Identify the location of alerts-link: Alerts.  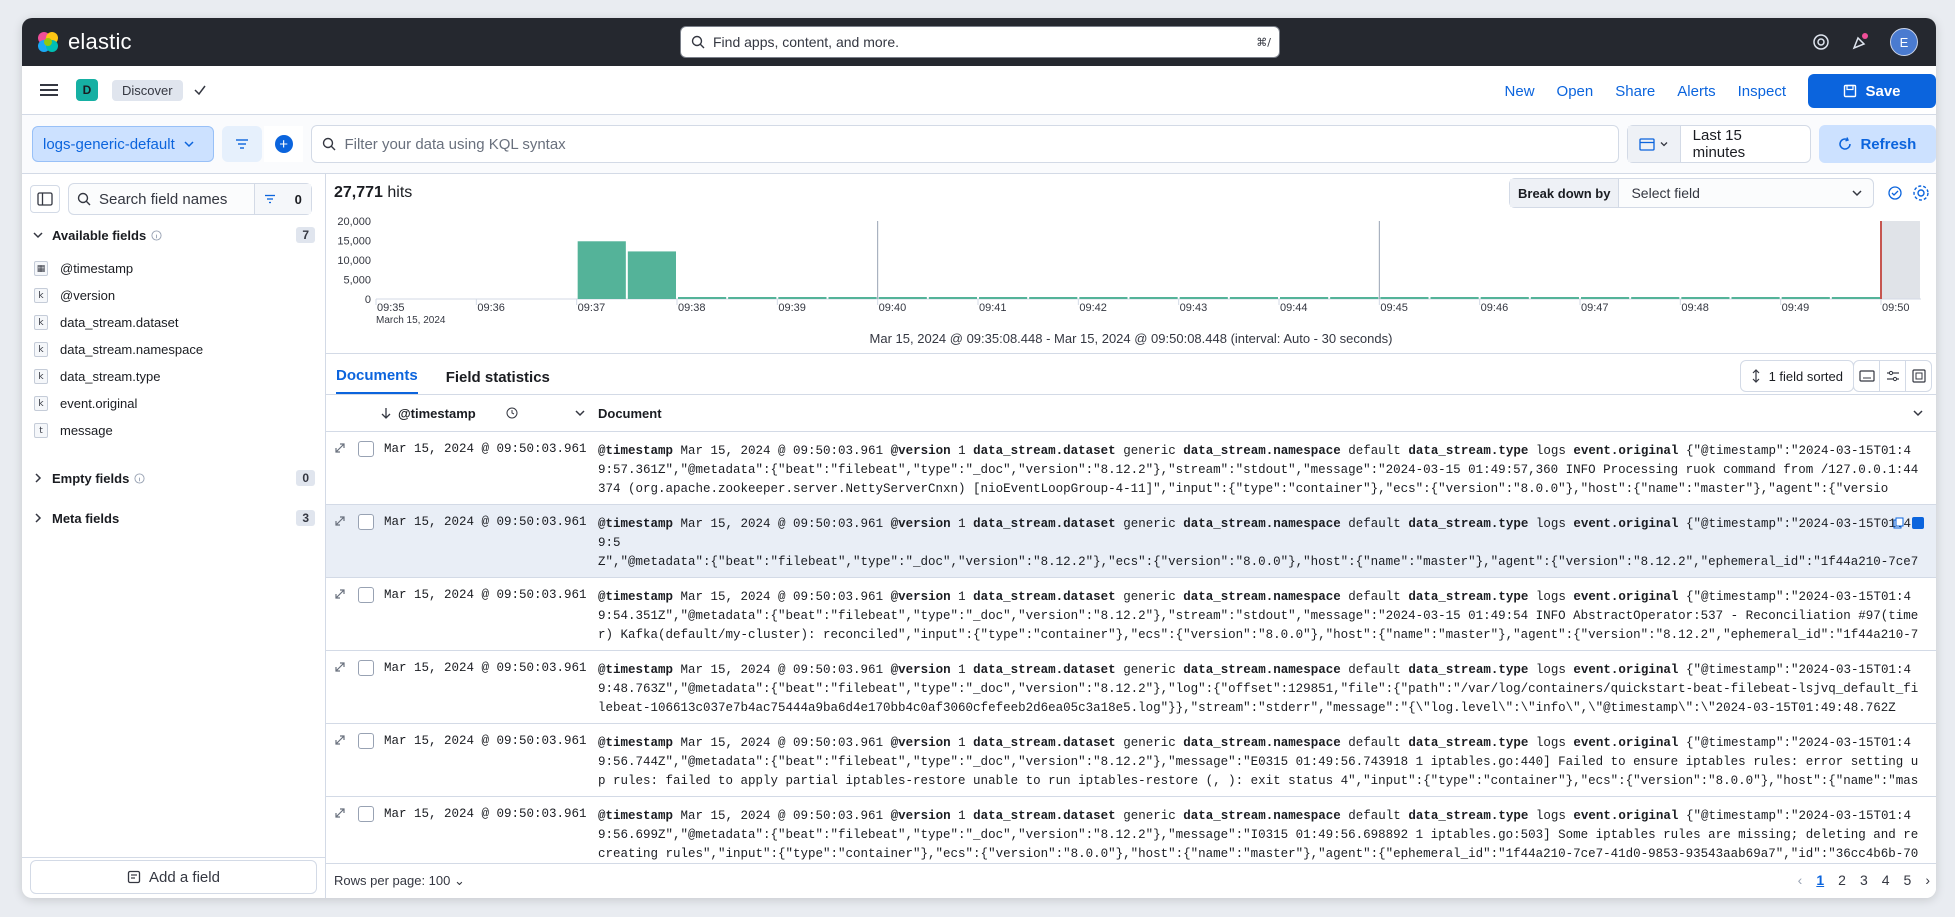
(1696, 91).